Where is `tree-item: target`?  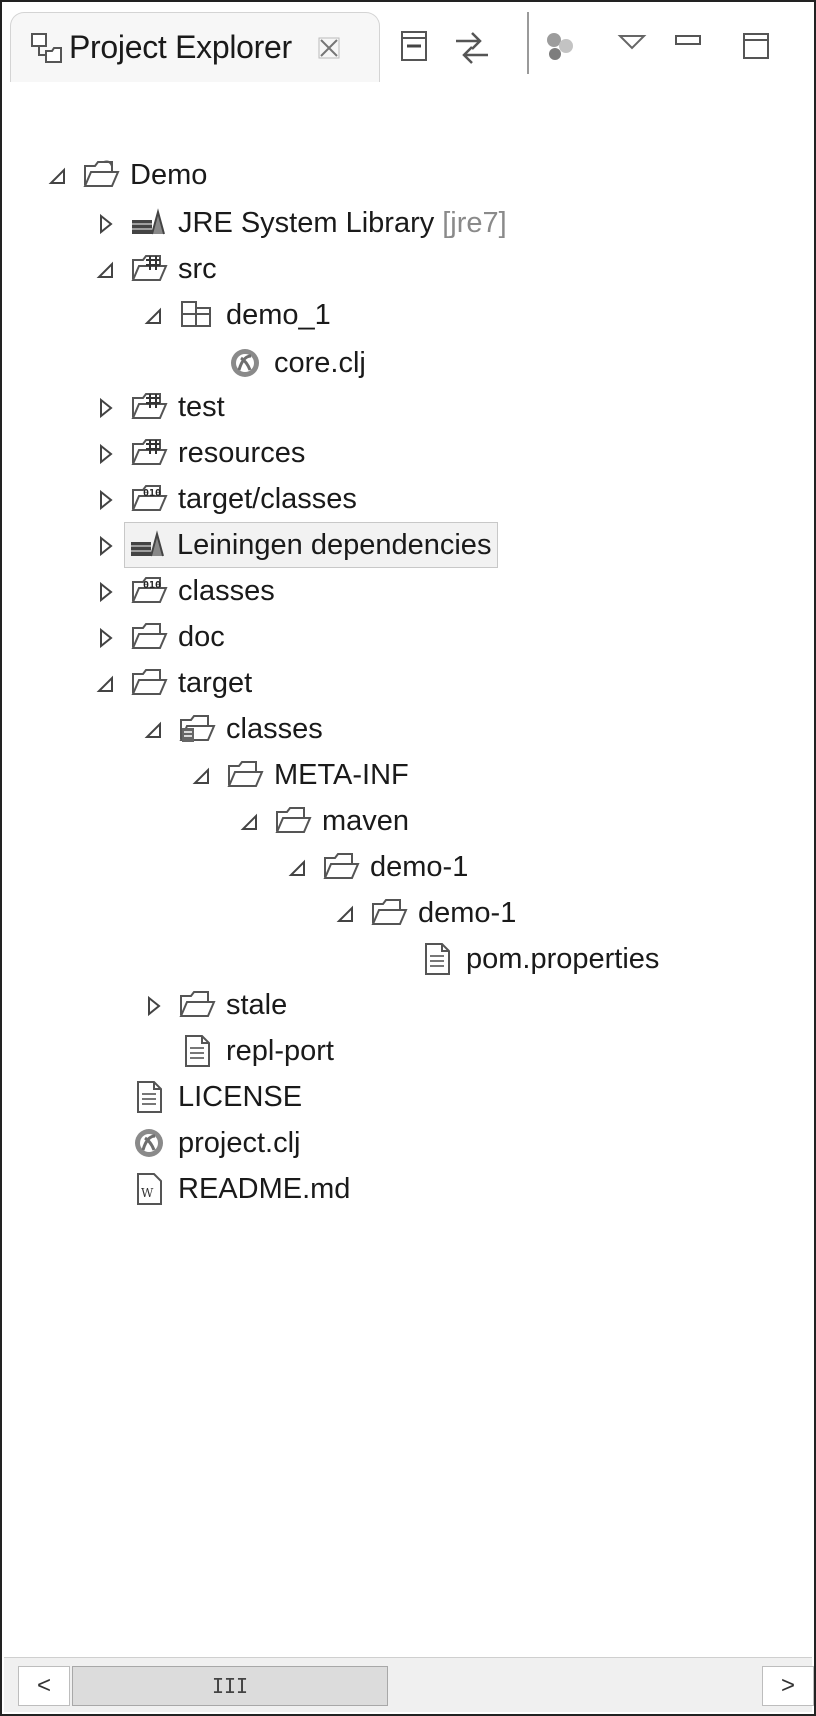 tree-item: target is located at coordinates (173, 683).